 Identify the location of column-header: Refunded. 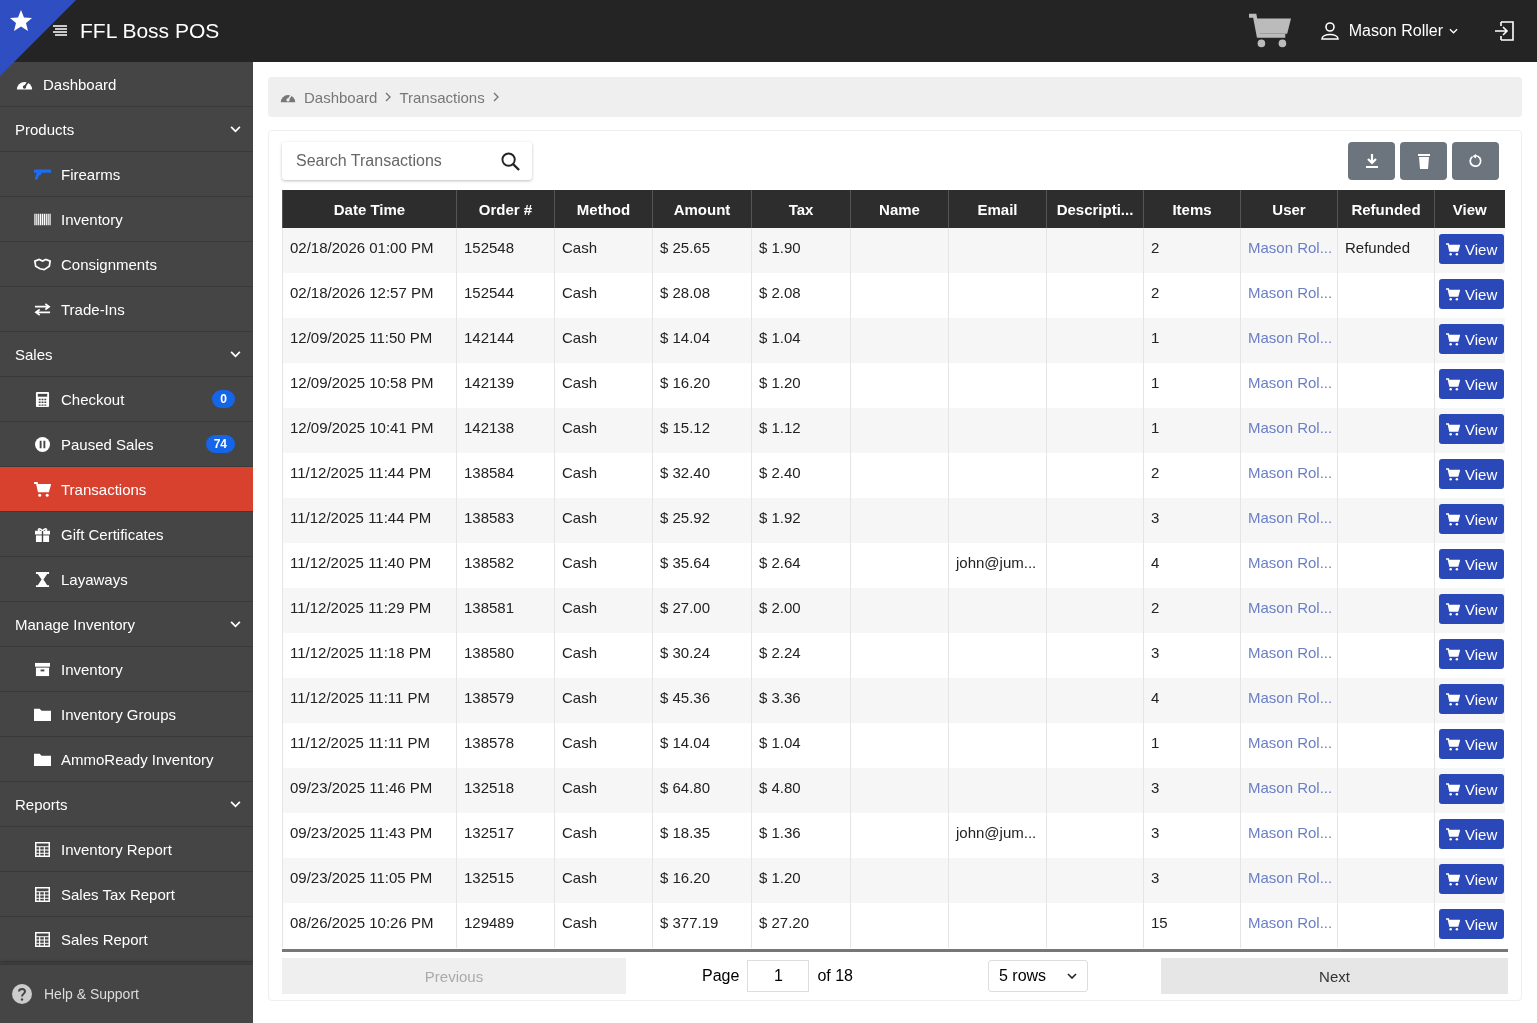
(1386, 209).